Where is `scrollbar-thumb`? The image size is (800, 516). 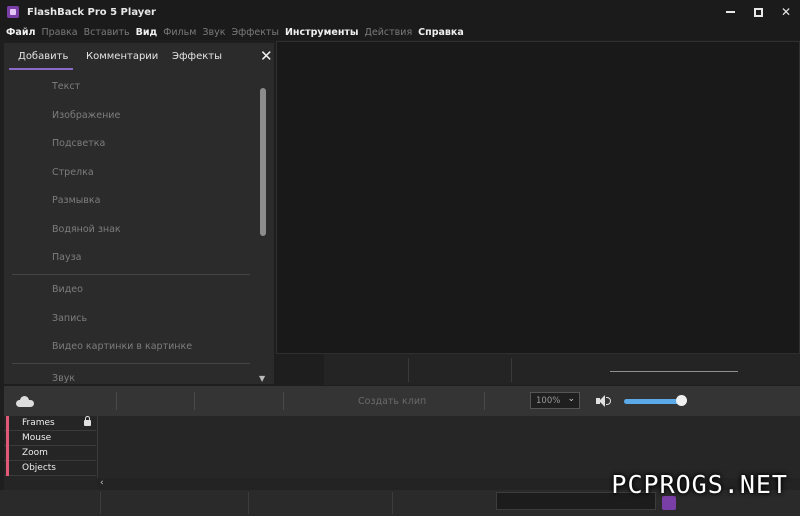 scrollbar-thumb is located at coordinates (263, 162).